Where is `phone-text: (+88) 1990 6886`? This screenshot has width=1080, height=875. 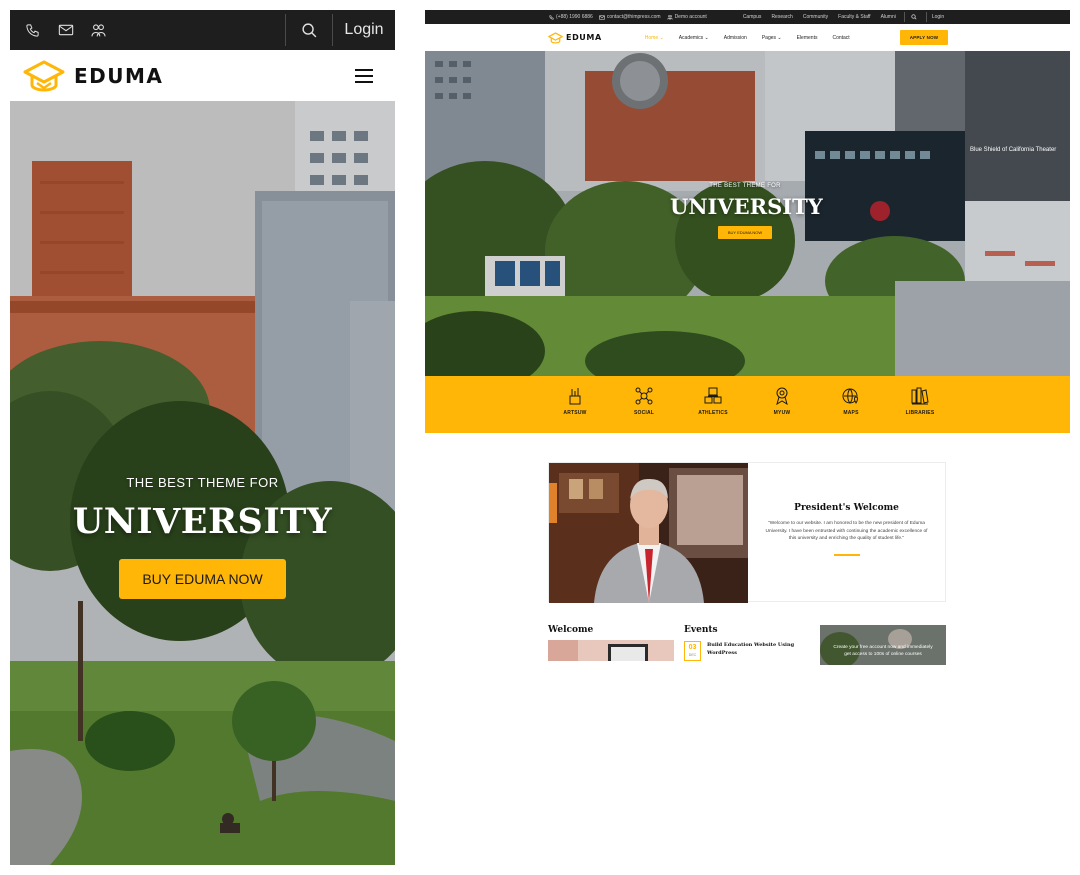 phone-text: (+88) 1990 6886 is located at coordinates (574, 17).